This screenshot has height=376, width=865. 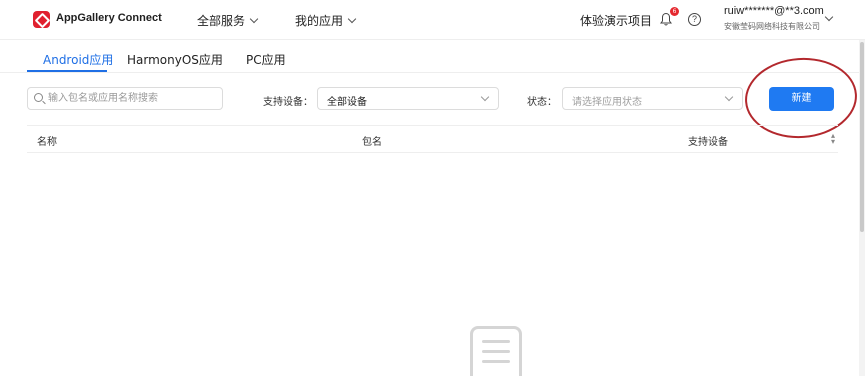 I want to click on tab-harmonyos: HarmonyOS应用, so click(x=175, y=59).